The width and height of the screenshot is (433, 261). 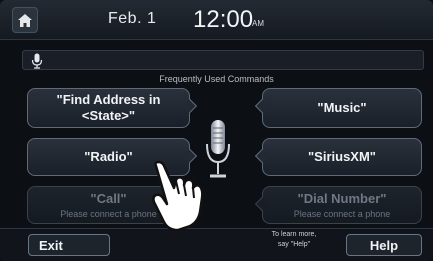 I want to click on command-label: "SiriusXM", so click(x=342, y=156).